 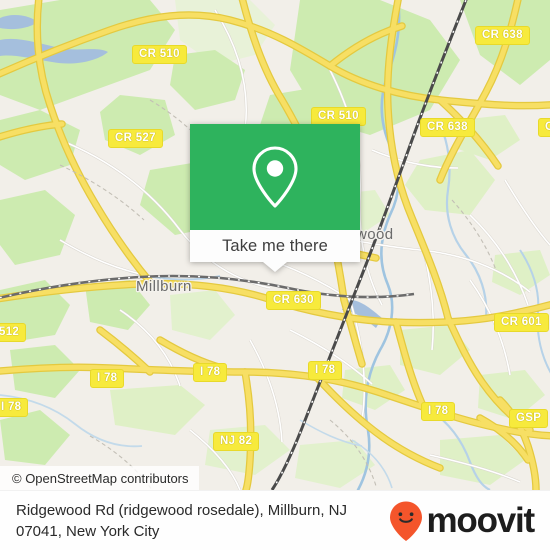 I want to click on popup-pointer-tail, so click(x=275, y=267).